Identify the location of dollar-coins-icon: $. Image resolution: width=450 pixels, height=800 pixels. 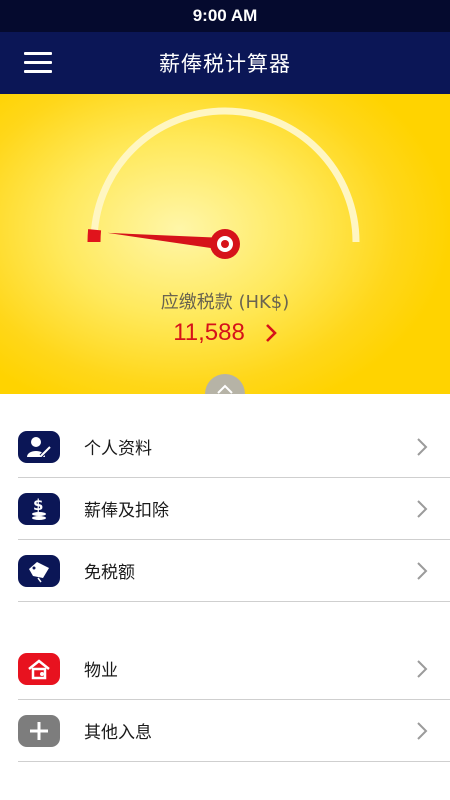
(39, 508).